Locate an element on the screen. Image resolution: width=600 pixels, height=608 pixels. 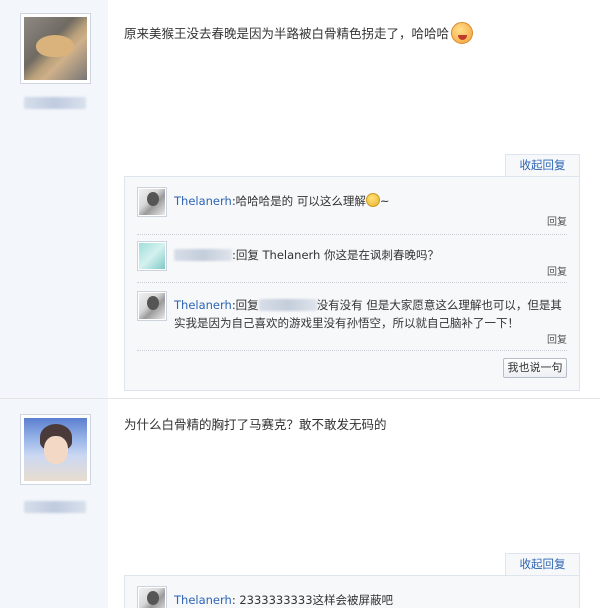
post-content: 为什么白骨精的胸打了马赛克？敢不敢发无码的 is located at coordinates (352, 425).